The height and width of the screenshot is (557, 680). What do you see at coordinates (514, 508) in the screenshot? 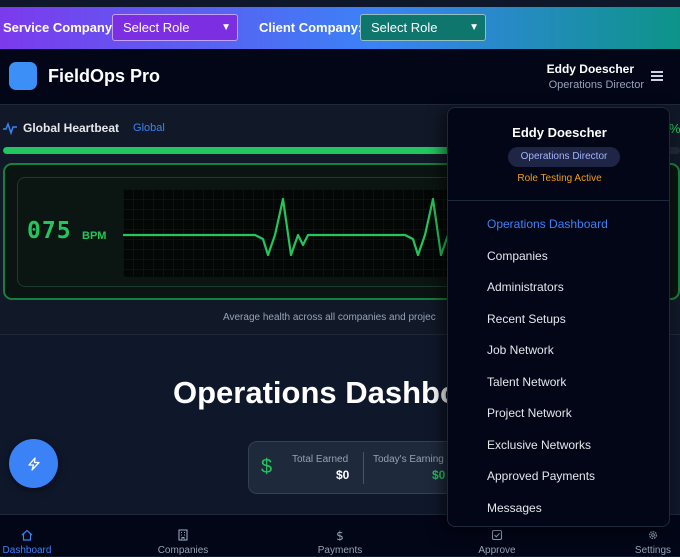
I see `menu-item-messages: Messages` at bounding box center [514, 508].